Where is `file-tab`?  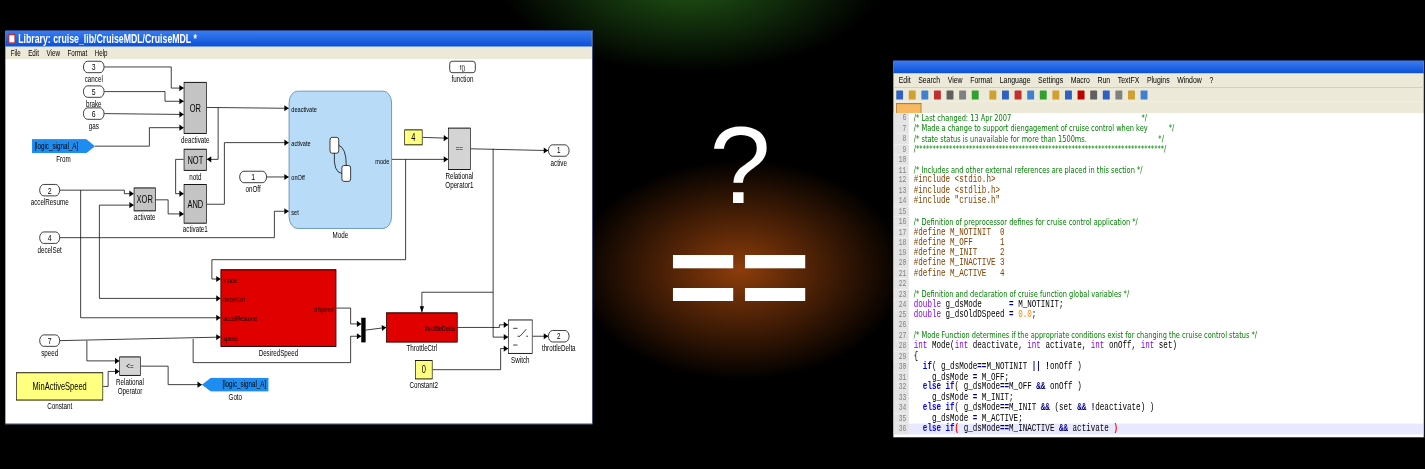
file-tab is located at coordinates (909, 108).